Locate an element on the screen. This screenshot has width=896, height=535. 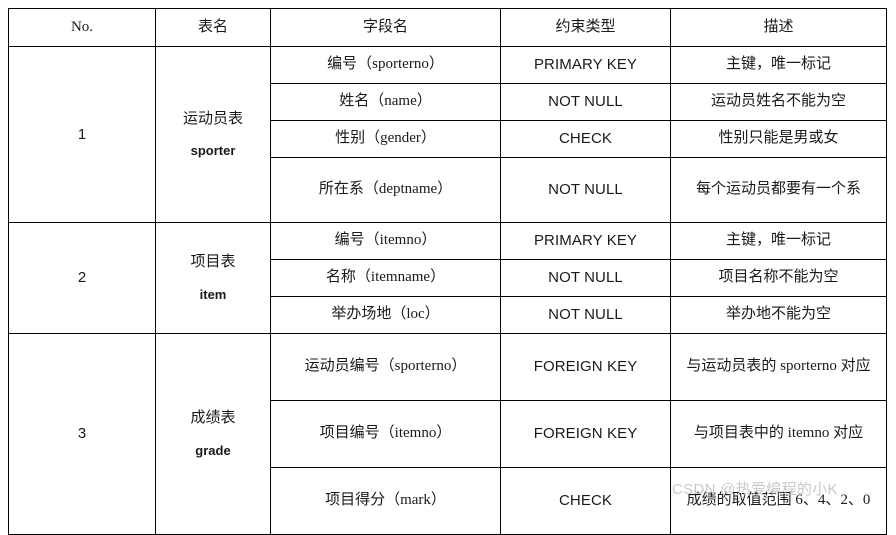
field-name-cell: 姓名（name） is located at coordinates (385, 102).